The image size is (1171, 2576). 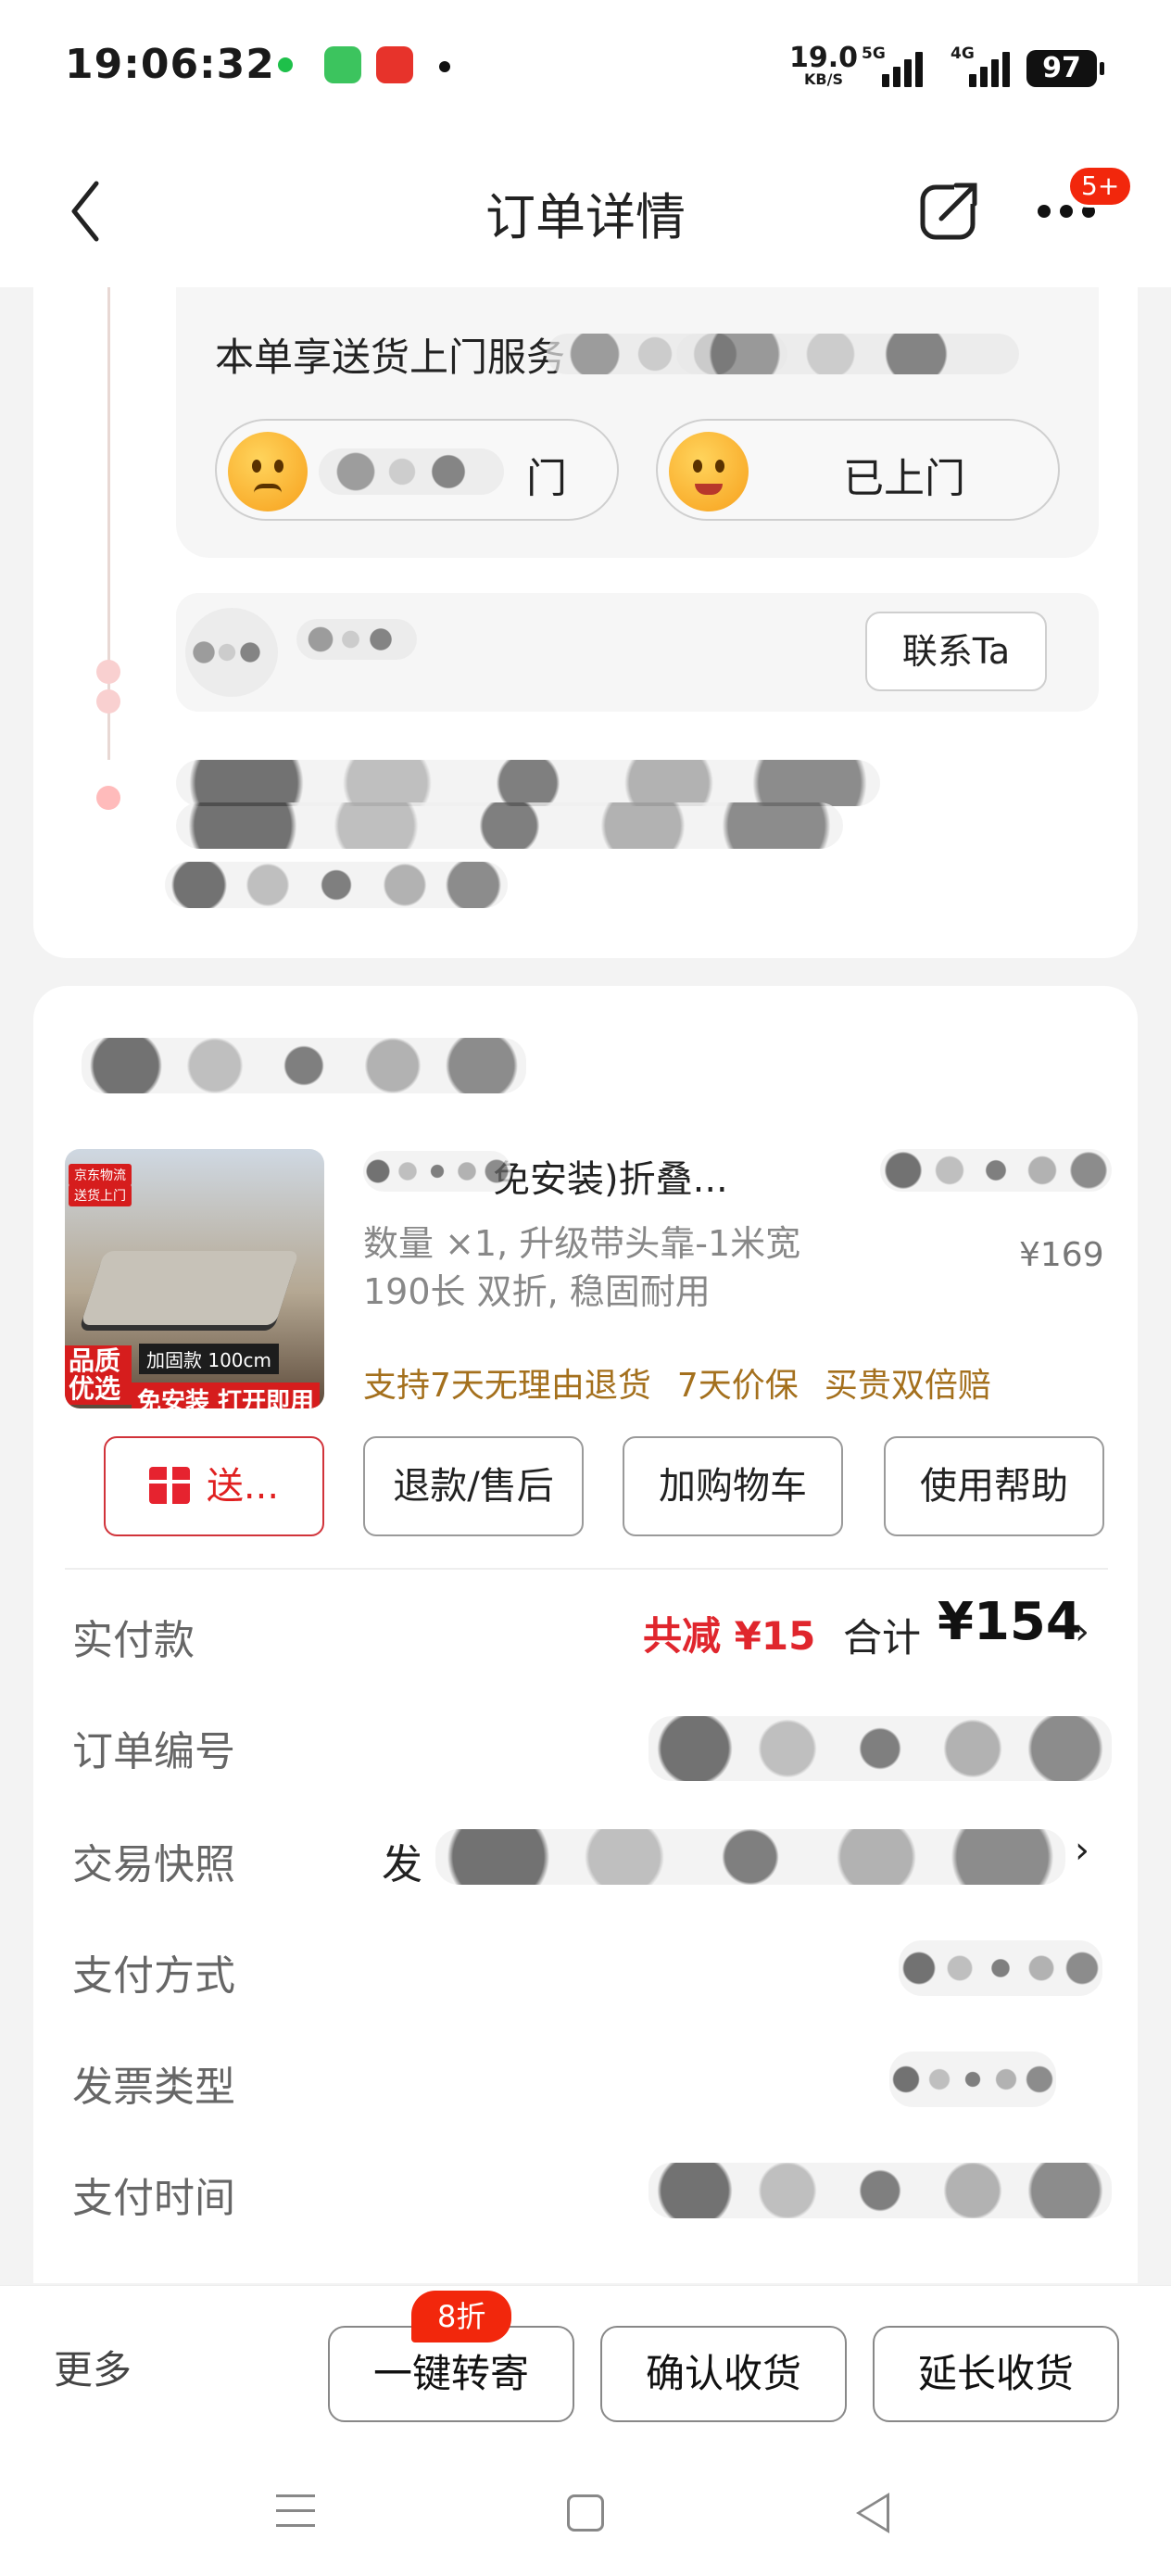 What do you see at coordinates (337, 885) in the screenshot?
I see `masked-delivery-time` at bounding box center [337, 885].